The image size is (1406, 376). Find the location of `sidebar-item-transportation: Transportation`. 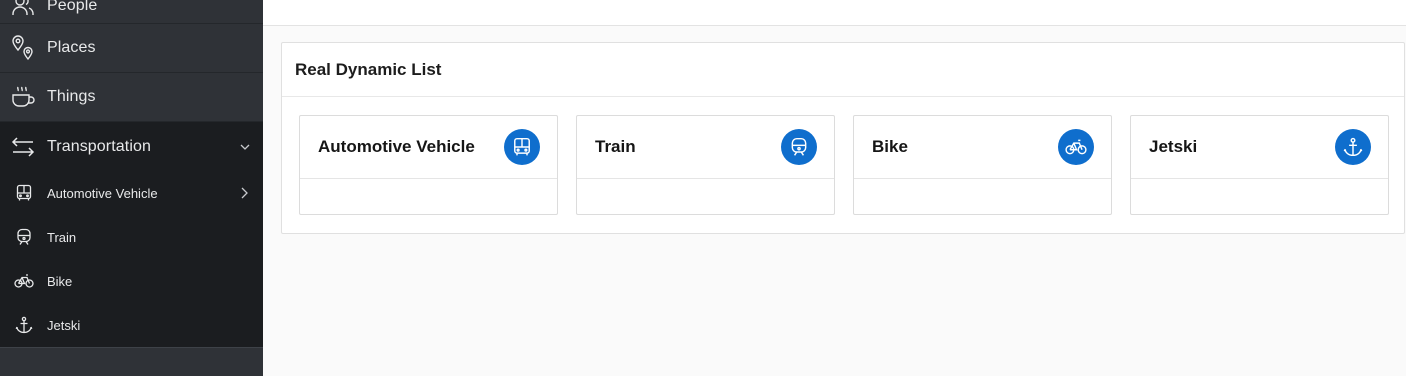

sidebar-item-transportation: Transportation is located at coordinates (131, 146).